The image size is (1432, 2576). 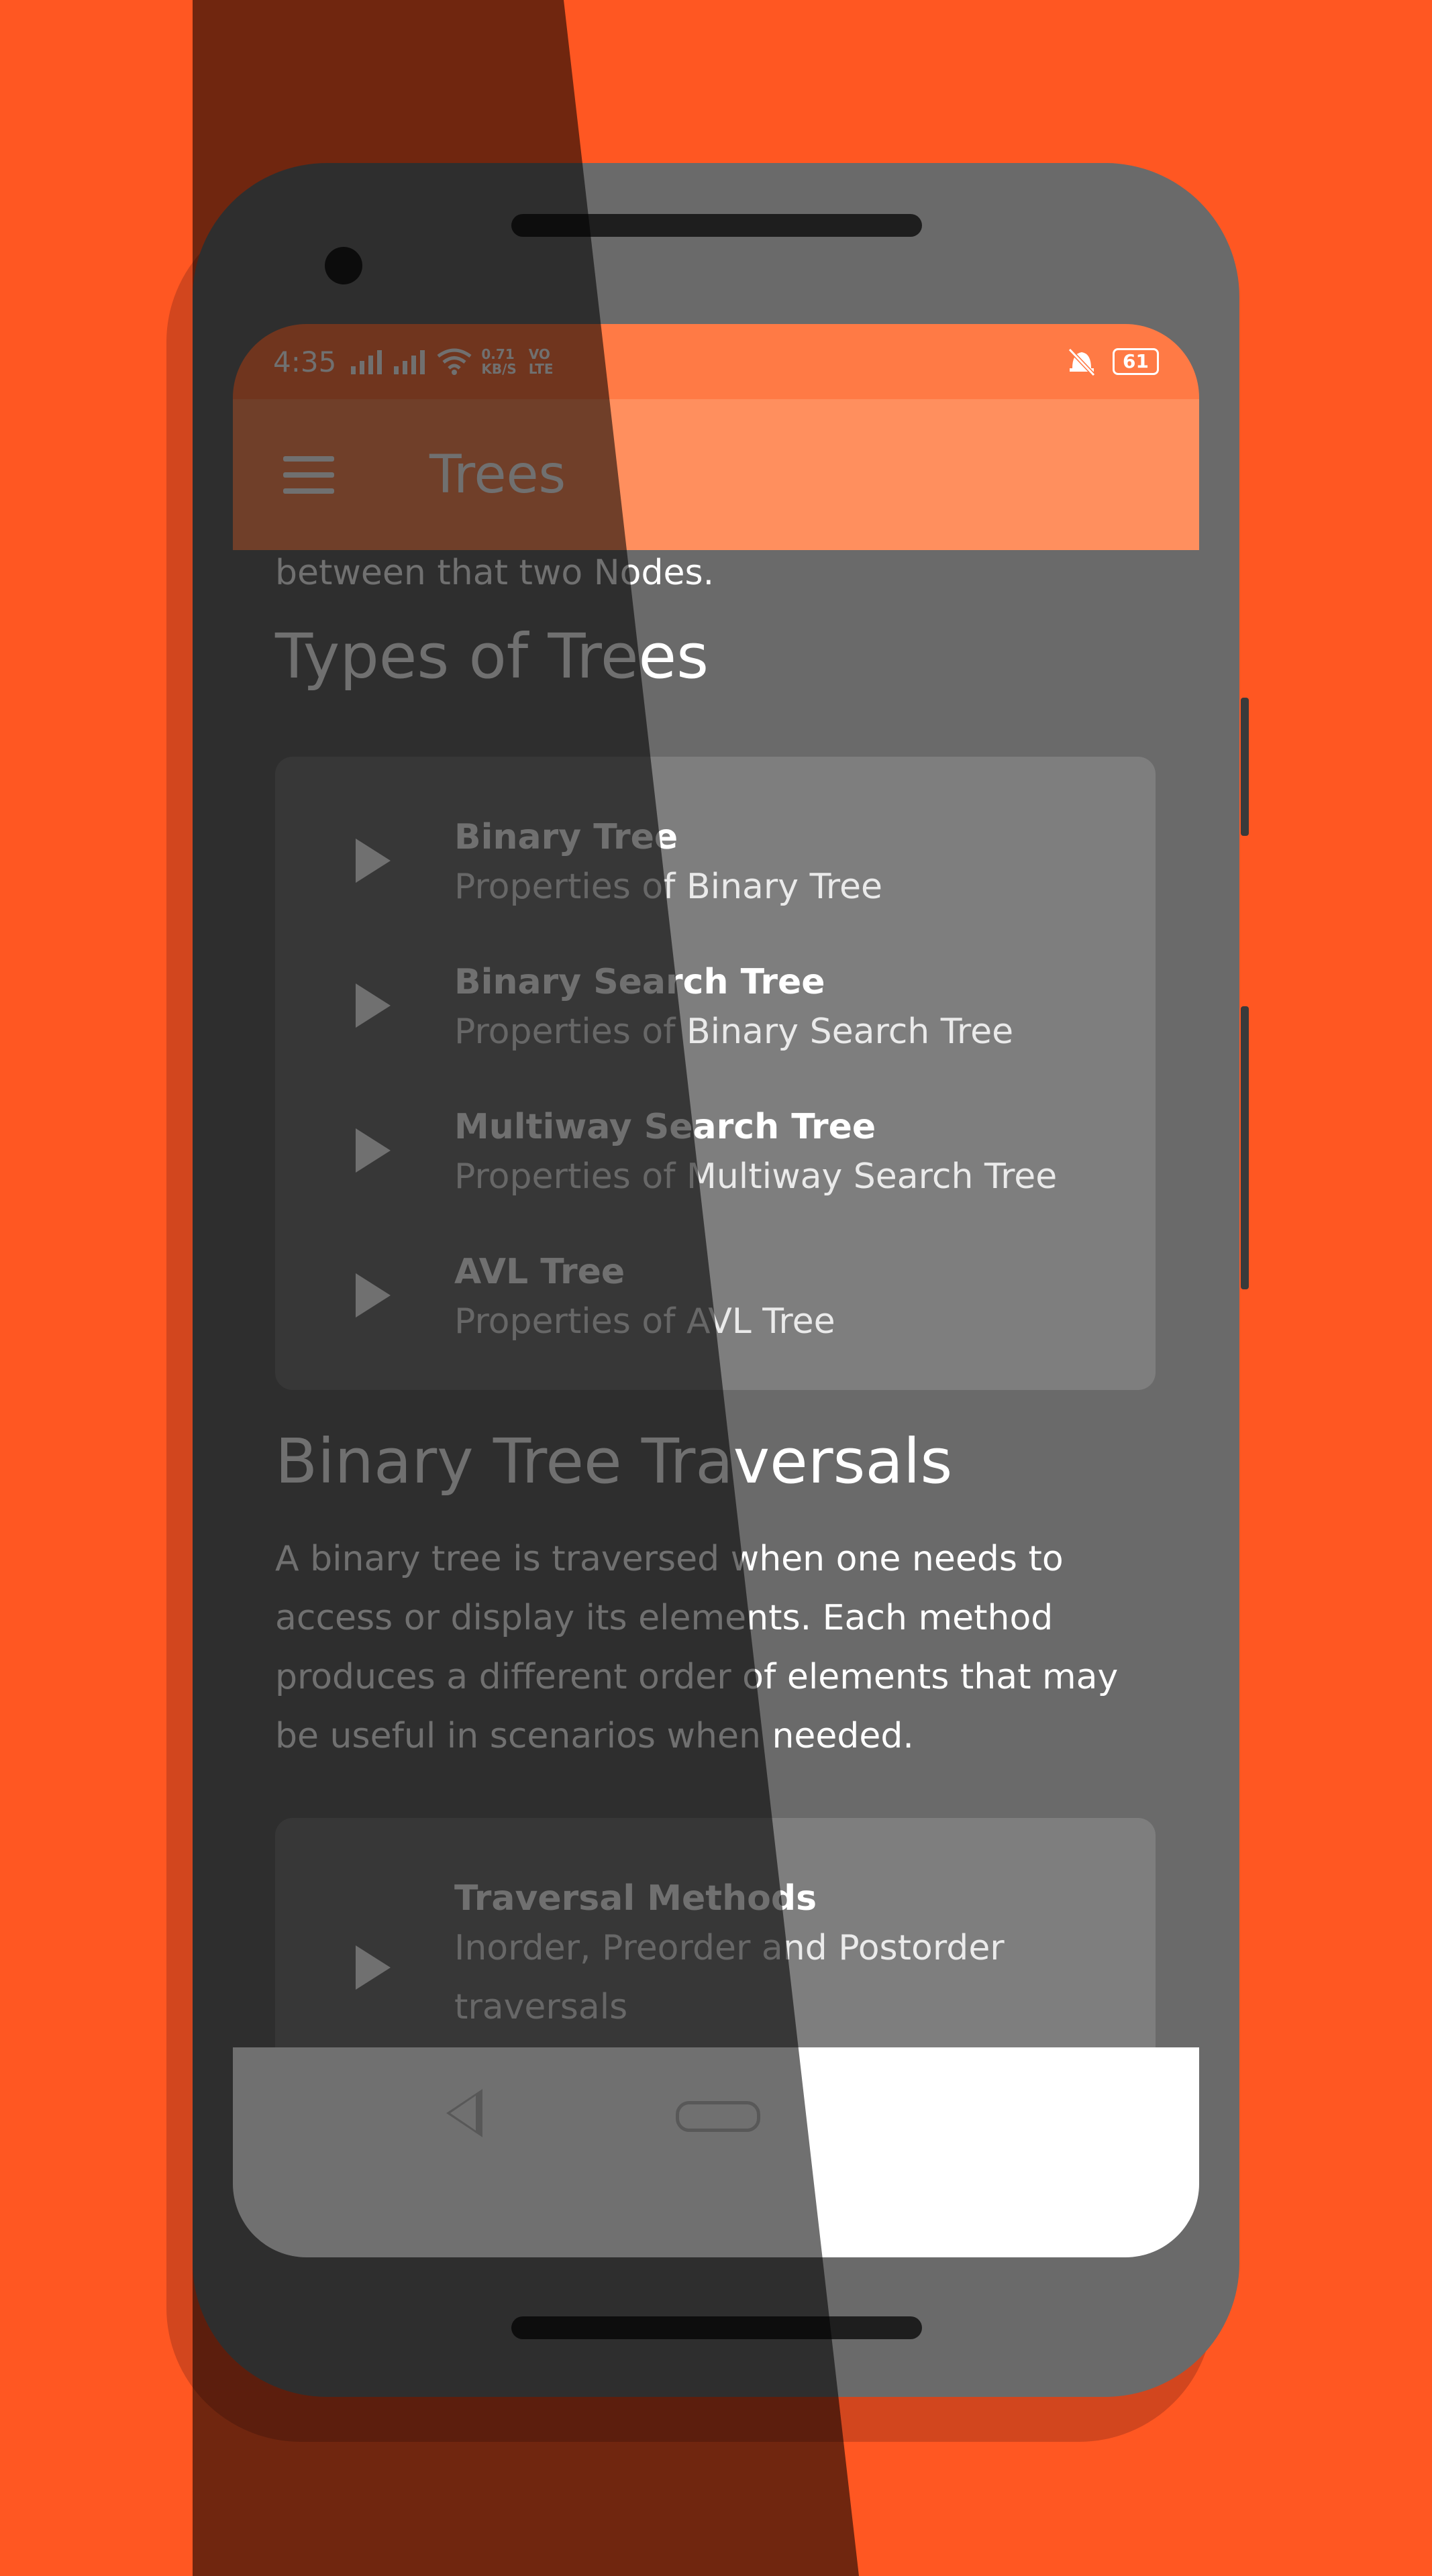 I want to click on bottom-speaker, so click(x=716, y=2327).